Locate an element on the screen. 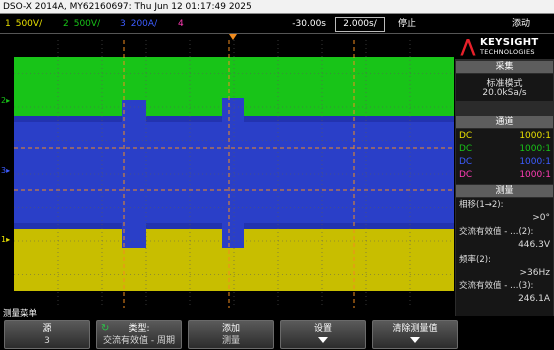 This screenshot has width=554, height=350. brand-name: KEYSIGHT is located at coordinates (509, 42).